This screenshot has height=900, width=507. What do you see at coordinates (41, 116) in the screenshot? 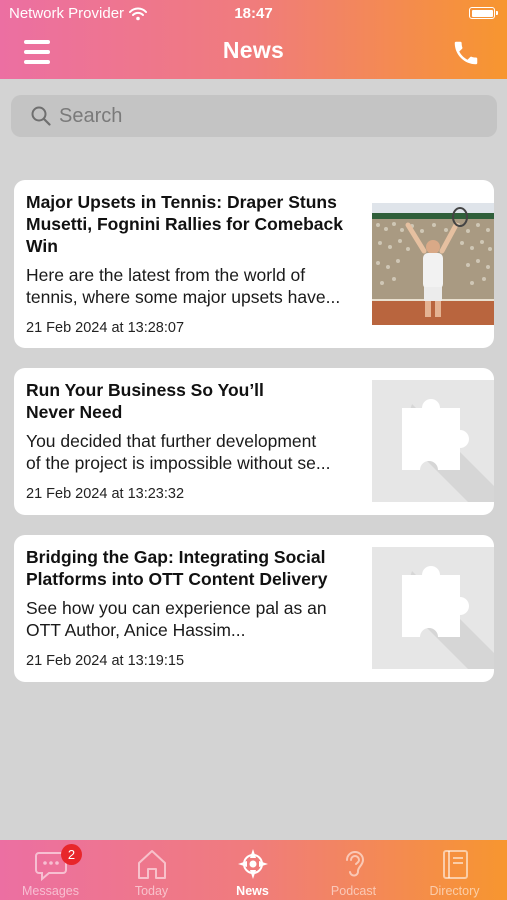
I see `search-icon` at bounding box center [41, 116].